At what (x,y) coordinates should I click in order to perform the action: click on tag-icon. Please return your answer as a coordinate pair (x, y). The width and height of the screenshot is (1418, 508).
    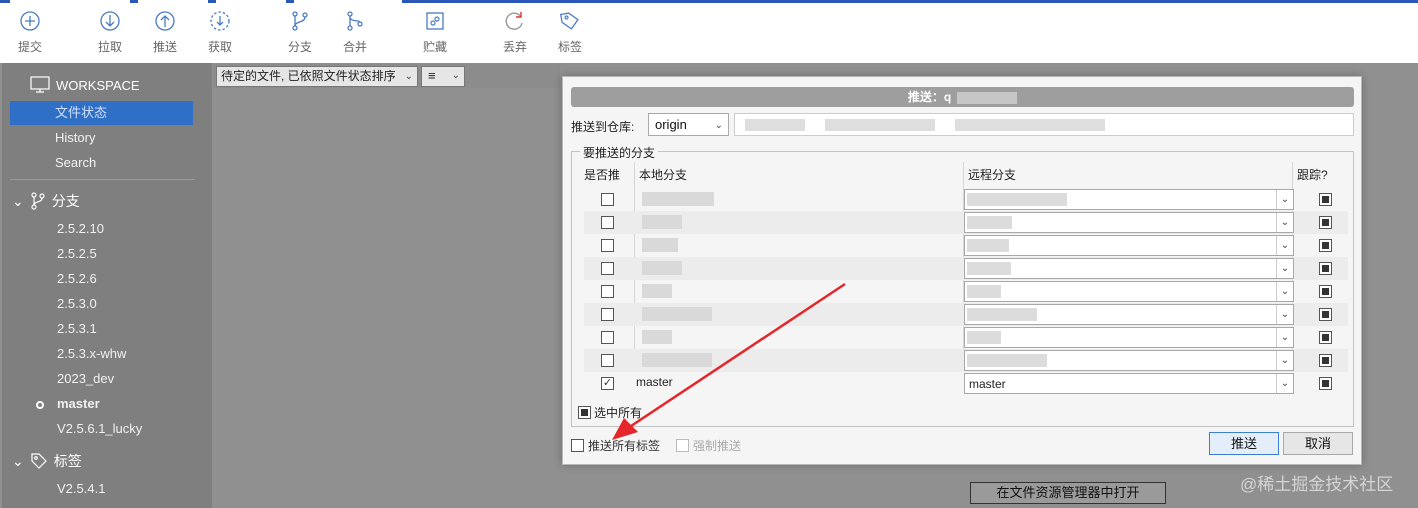
    Looking at the image, I should click on (569, 21).